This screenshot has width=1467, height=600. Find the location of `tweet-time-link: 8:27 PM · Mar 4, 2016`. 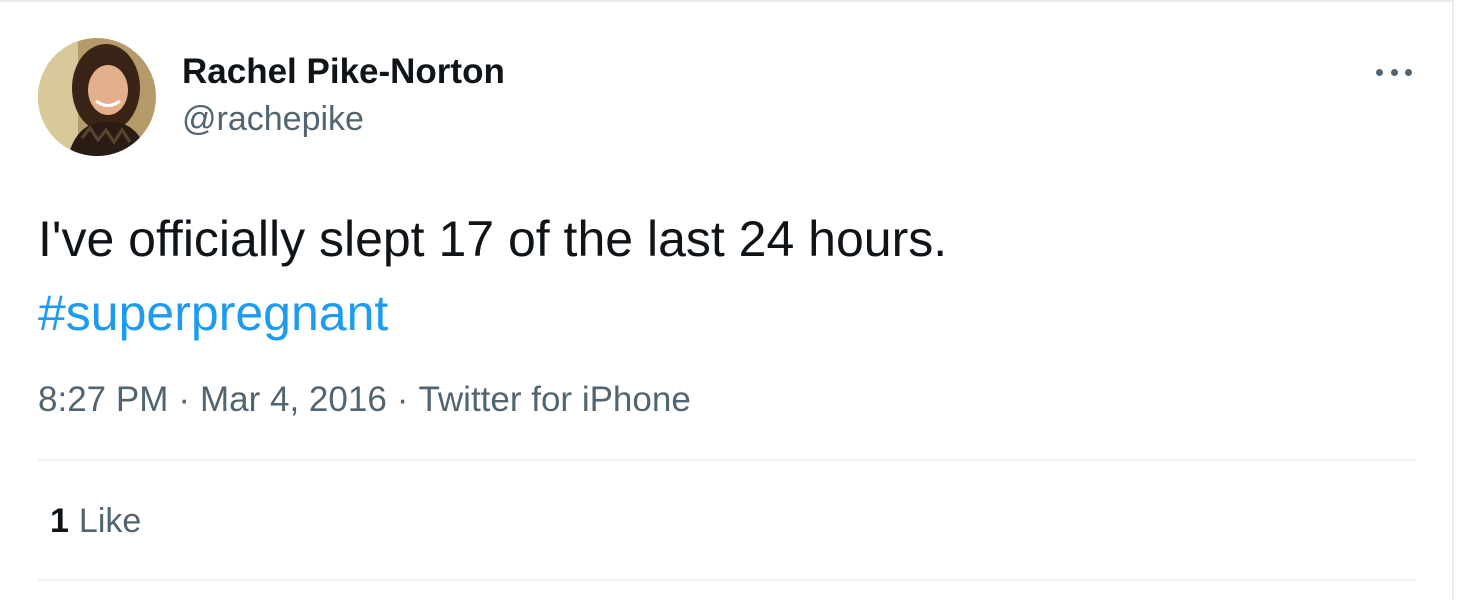

tweet-time-link: 8:27 PM · Mar 4, 2016 is located at coordinates (212, 399).